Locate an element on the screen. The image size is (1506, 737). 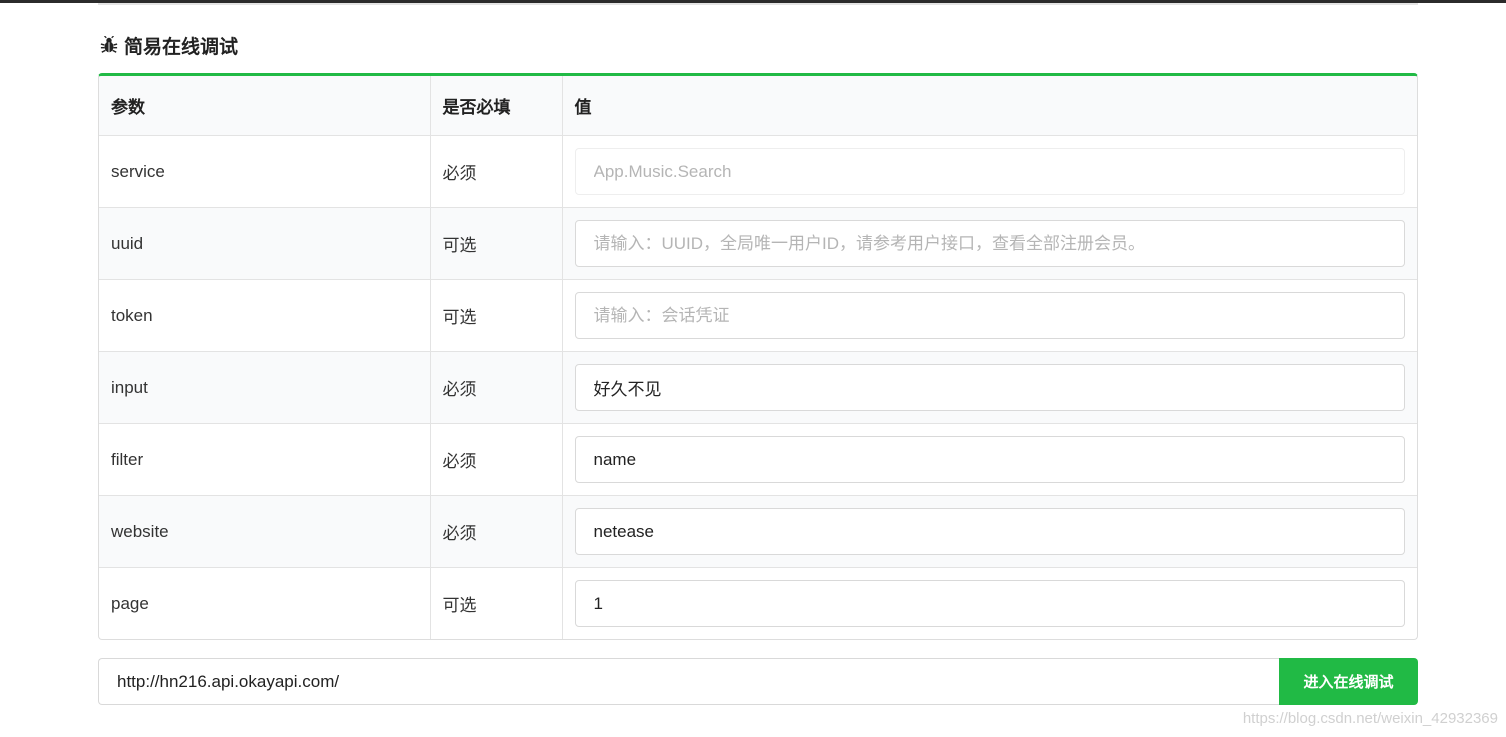
token-input is located at coordinates (989, 315).